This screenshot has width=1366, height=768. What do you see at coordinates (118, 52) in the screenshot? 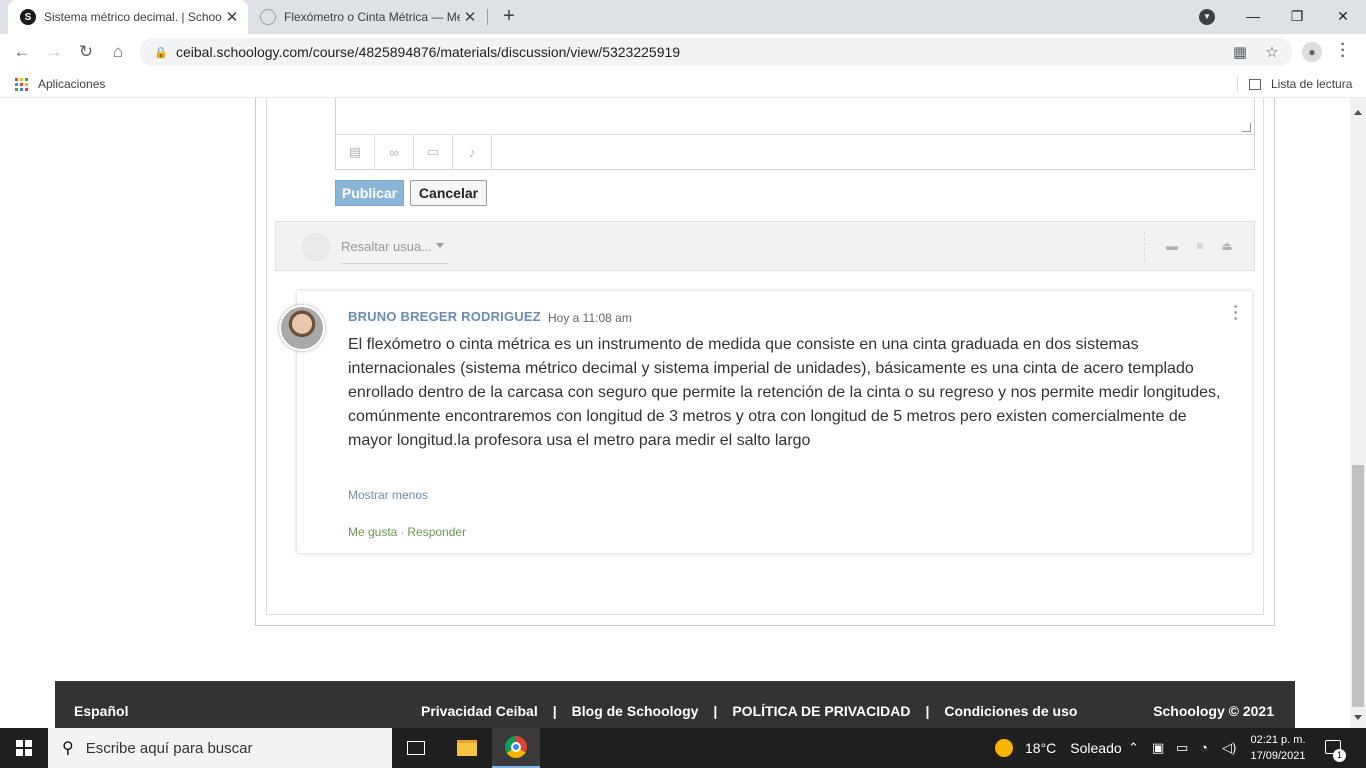
I see `home-icon: ⌂` at bounding box center [118, 52].